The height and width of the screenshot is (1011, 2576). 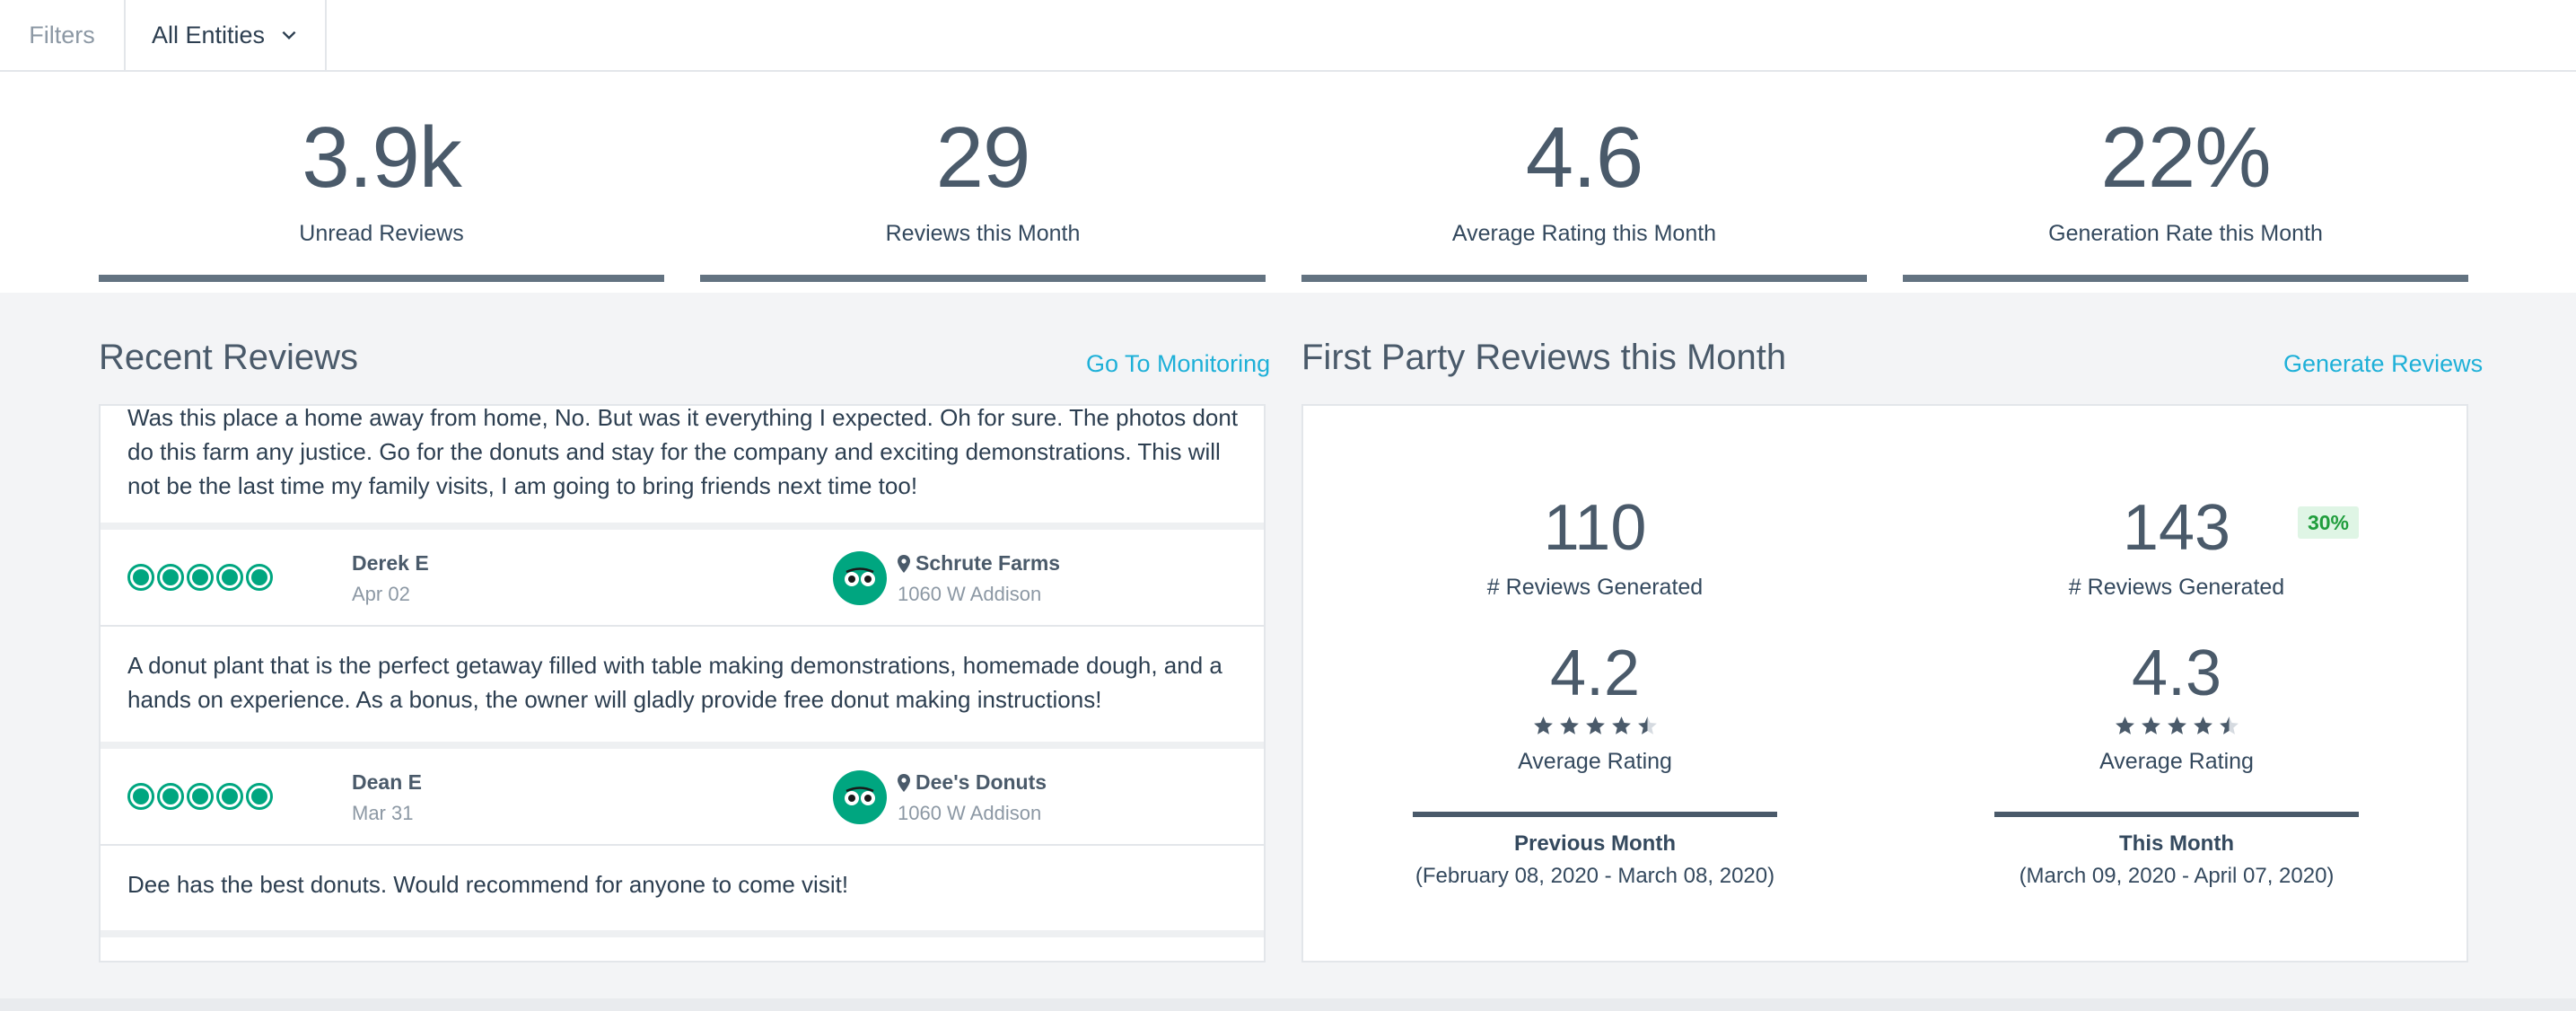 I want to click on metric-reviews-this-month: 29 Reviews this Month, so click(x=983, y=177).